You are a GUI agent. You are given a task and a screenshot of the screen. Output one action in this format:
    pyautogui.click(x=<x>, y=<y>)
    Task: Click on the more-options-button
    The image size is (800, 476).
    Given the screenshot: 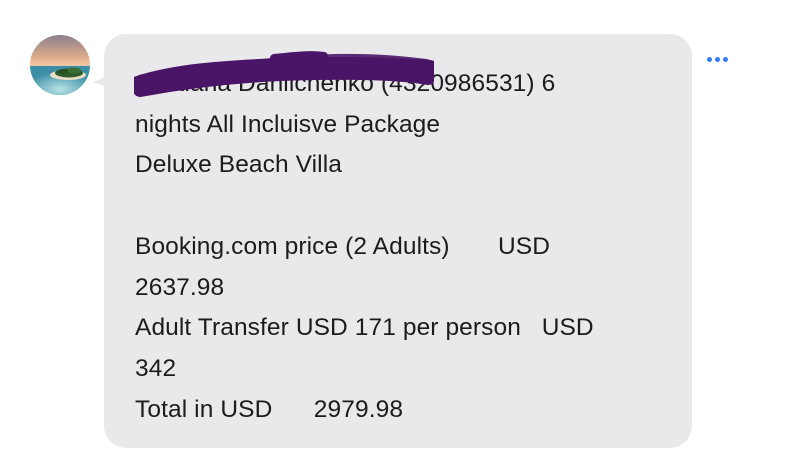 What is the action you would take?
    pyautogui.click(x=717, y=59)
    